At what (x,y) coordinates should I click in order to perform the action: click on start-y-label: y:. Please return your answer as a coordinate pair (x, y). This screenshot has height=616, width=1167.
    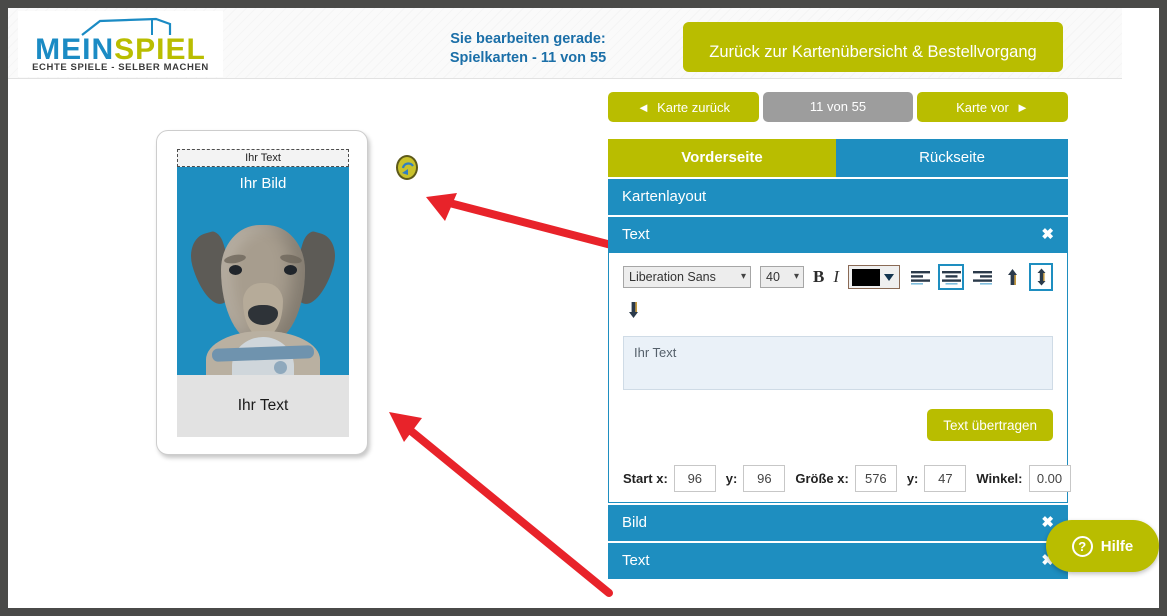
    Looking at the image, I should click on (731, 478).